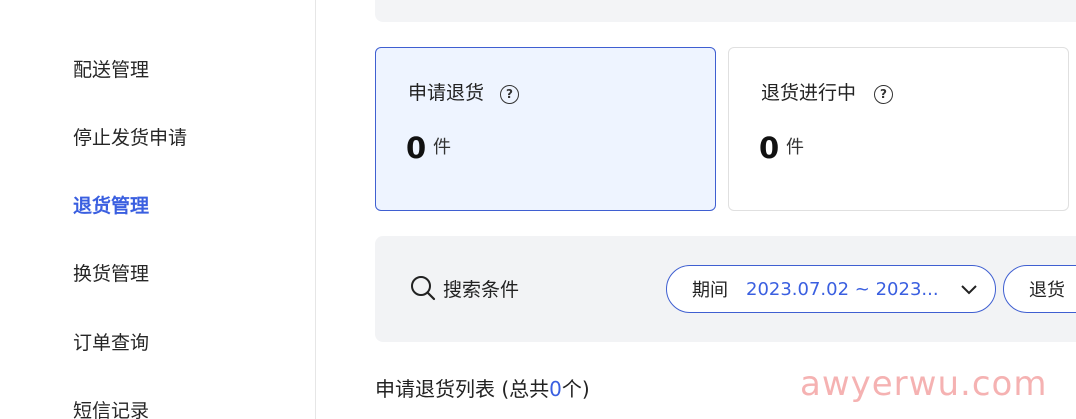 The width and height of the screenshot is (1076, 419). Describe the element at coordinates (725, 11) in the screenshot. I see `top-panel` at that location.